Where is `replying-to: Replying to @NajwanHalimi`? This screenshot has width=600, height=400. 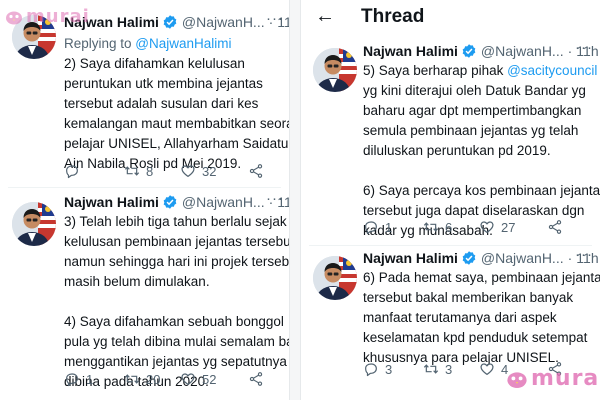
replying-to: Replying to @NajwanHalimi is located at coordinates (148, 43).